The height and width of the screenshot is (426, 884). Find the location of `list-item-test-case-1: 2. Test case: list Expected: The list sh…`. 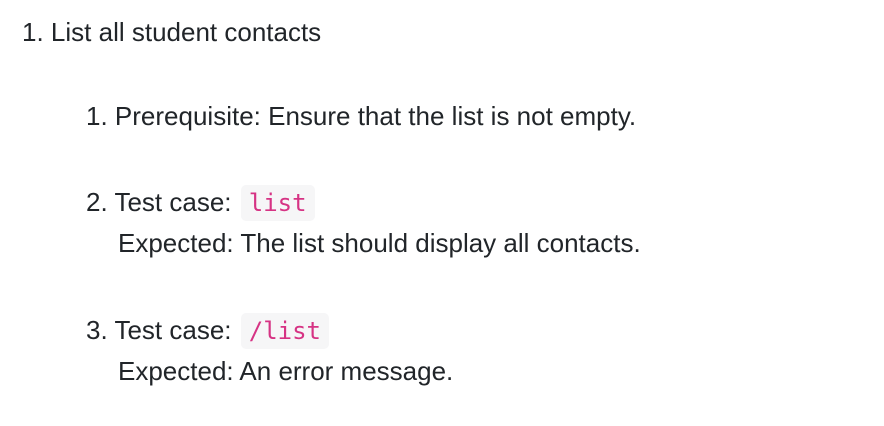

list-item-test-case-1: 2. Test case: list Expected: The list sh… is located at coordinates (363, 222).